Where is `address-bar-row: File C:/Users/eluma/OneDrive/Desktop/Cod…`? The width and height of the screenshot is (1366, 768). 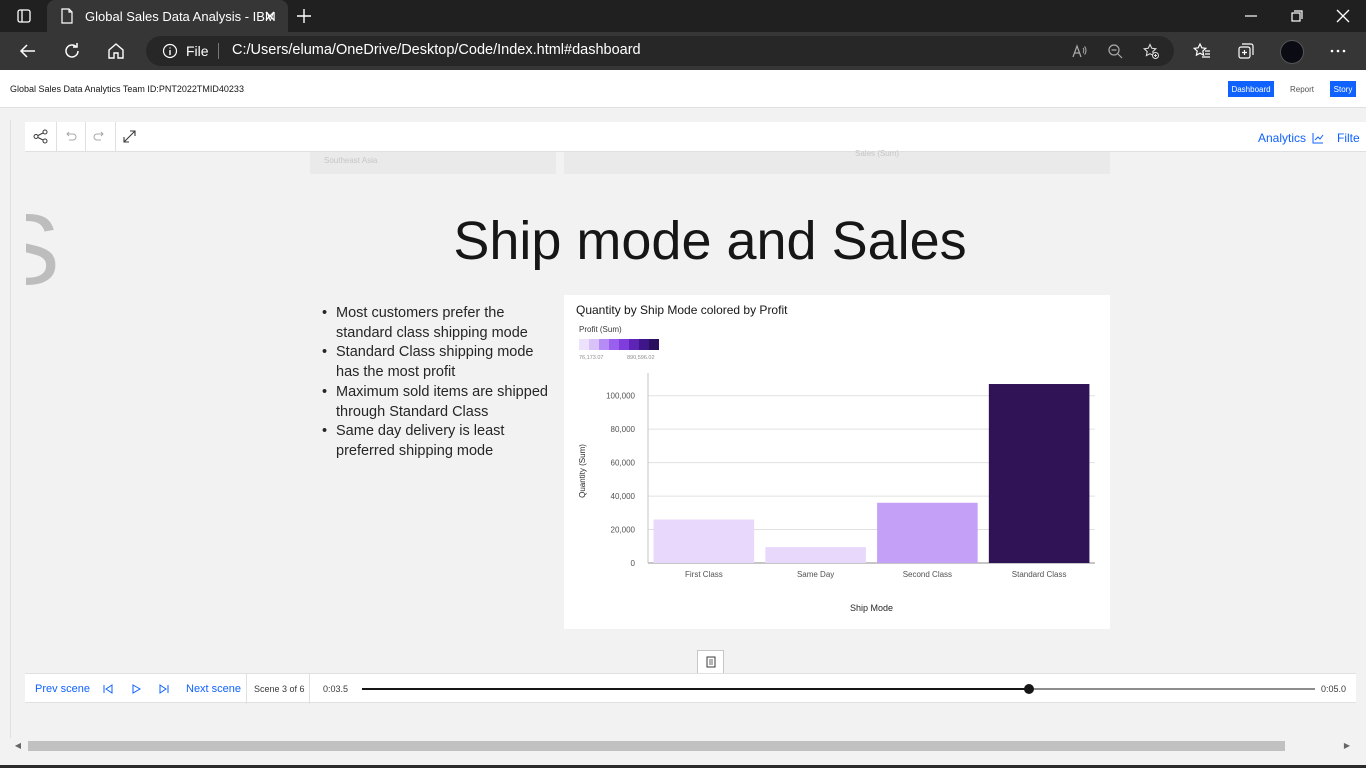
address-bar-row: File C:/Users/eluma/OneDrive/Desktop/Cod… is located at coordinates (683, 51).